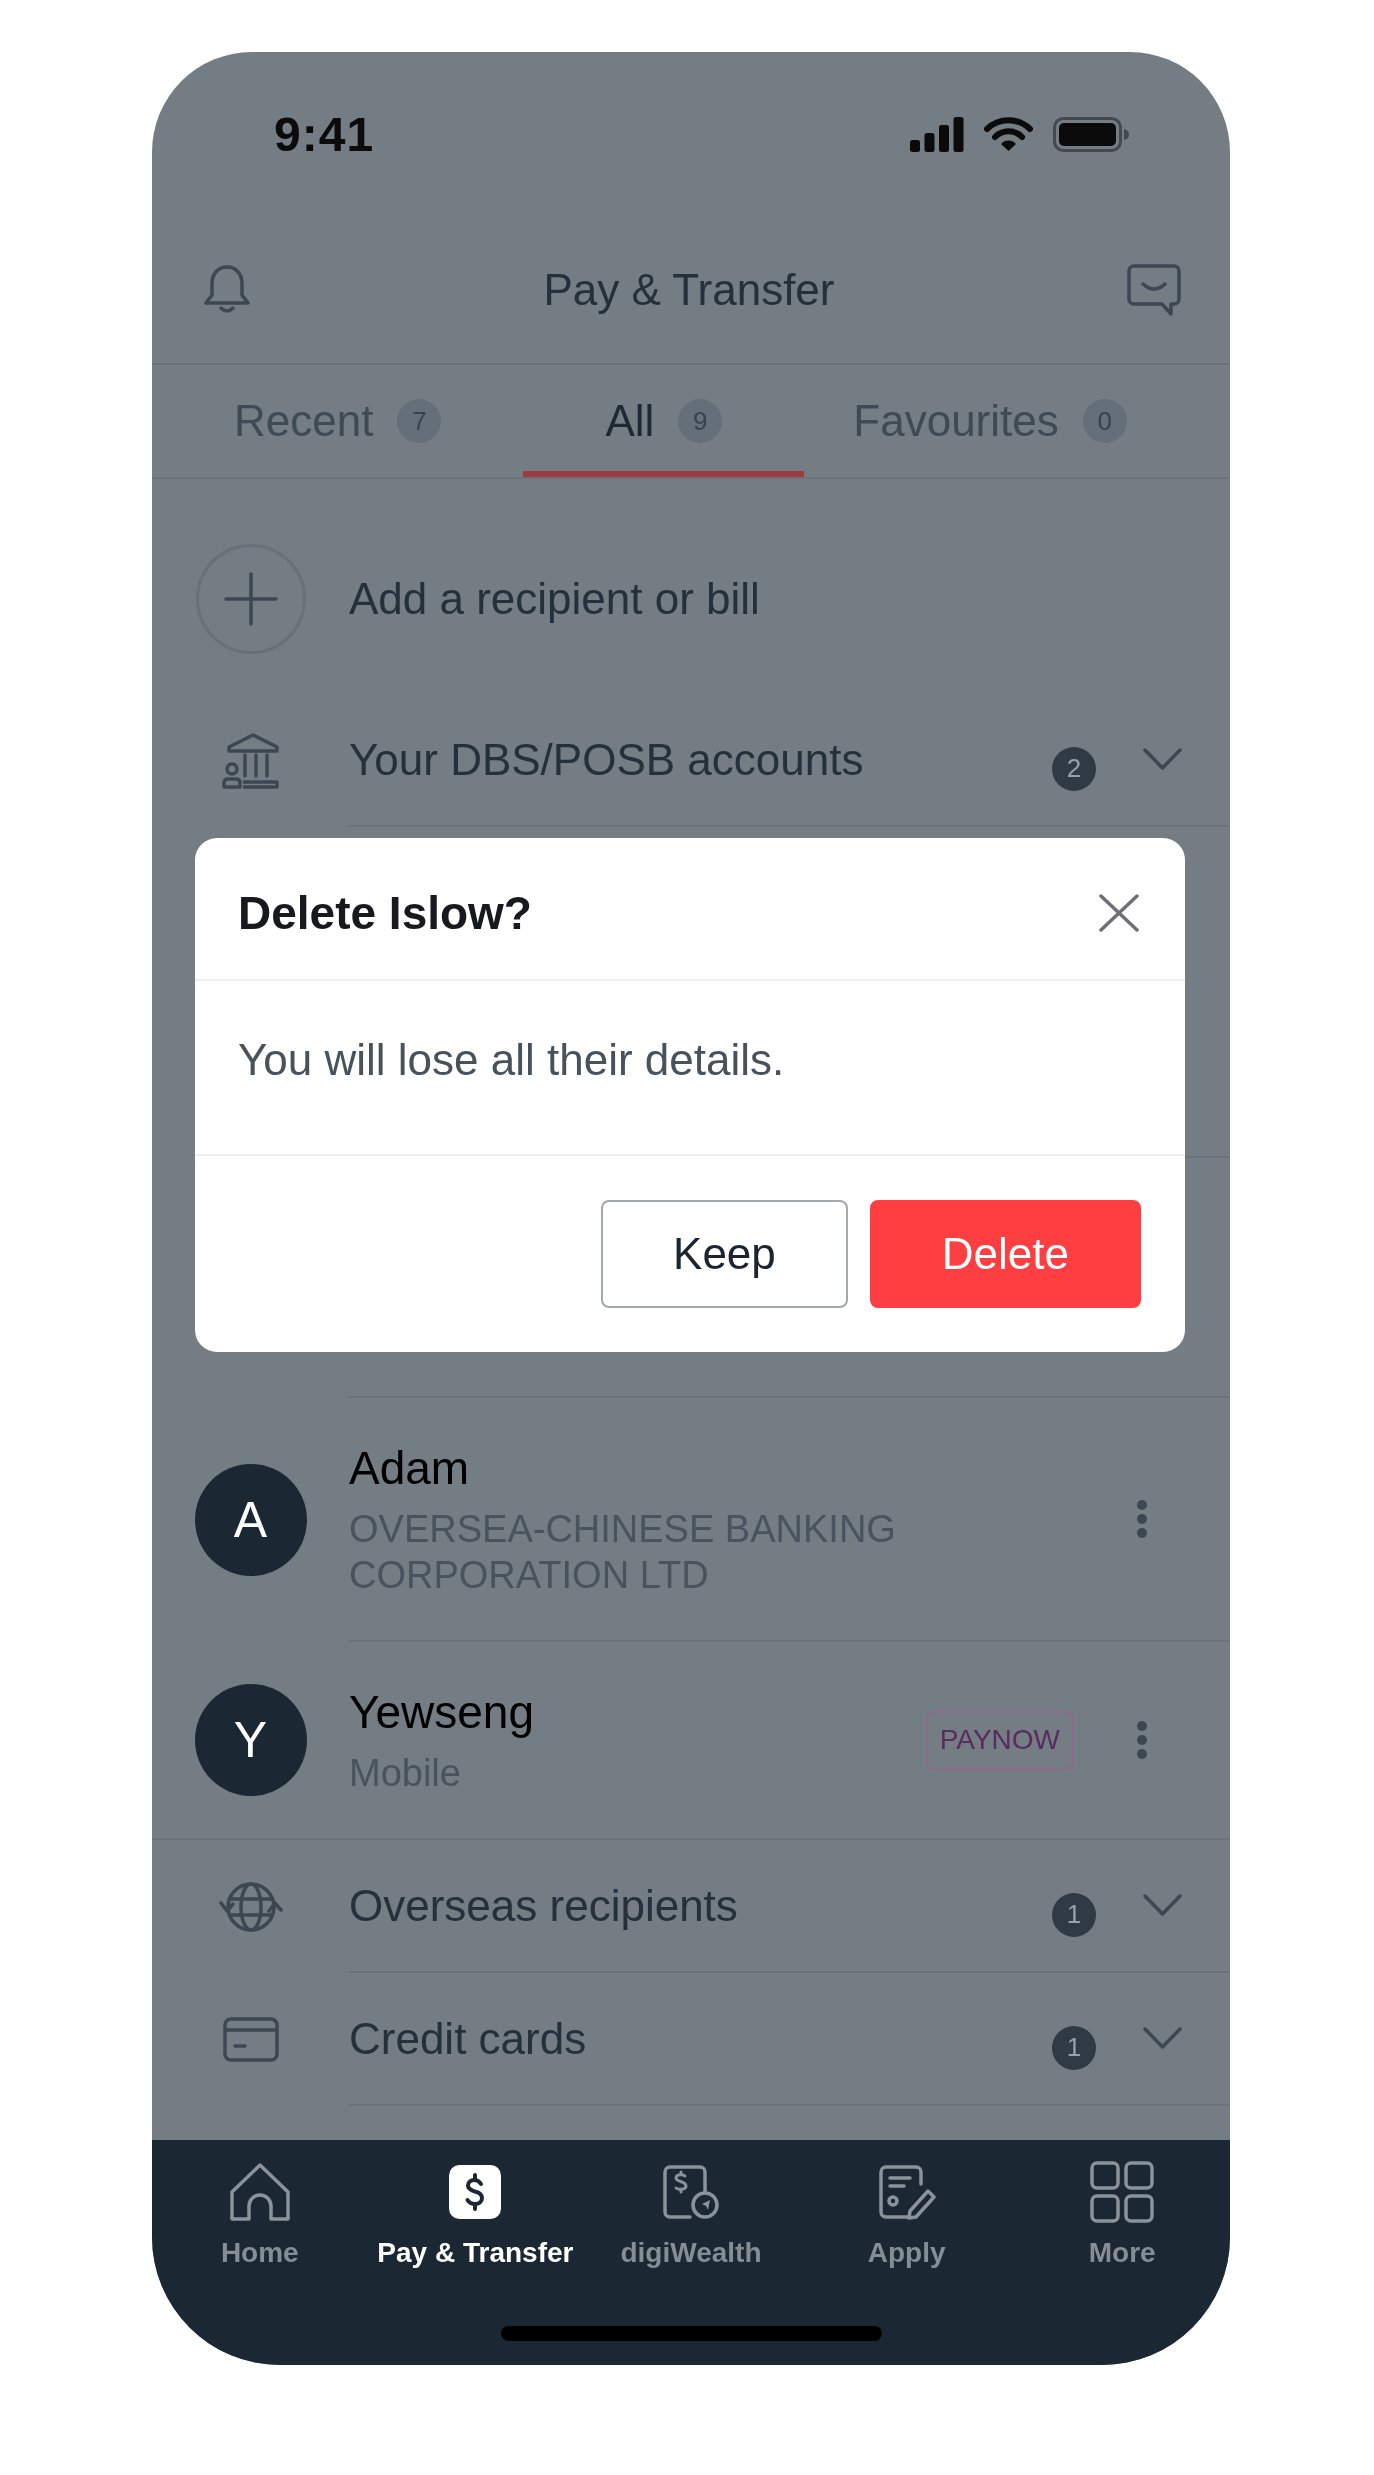 The width and height of the screenshot is (1374, 2475). What do you see at coordinates (250, 1520) in the screenshot?
I see `avatar: A` at bounding box center [250, 1520].